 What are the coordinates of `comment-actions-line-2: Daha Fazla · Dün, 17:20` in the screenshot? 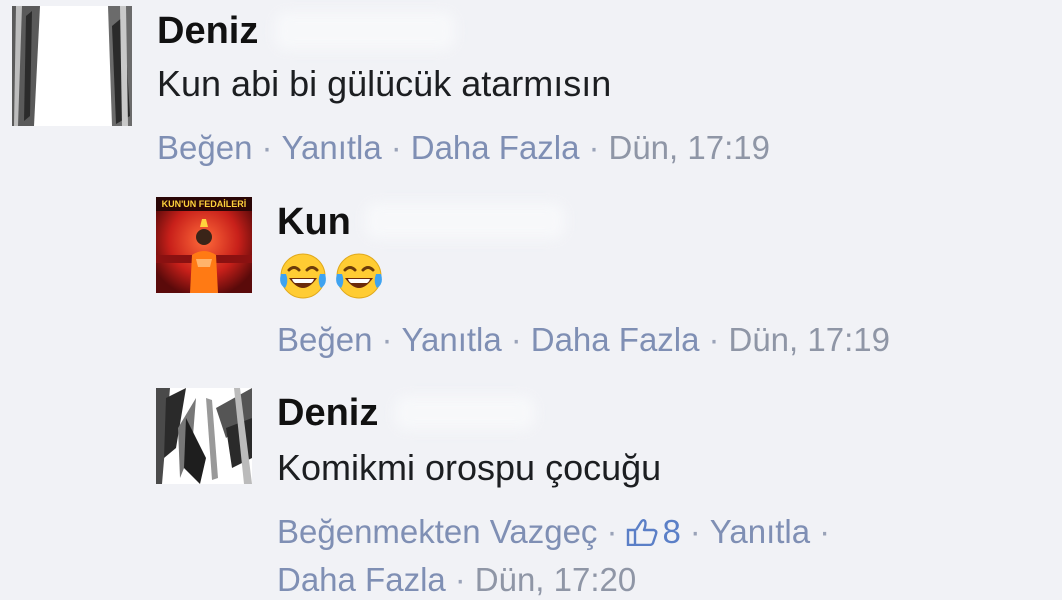 It's located at (456, 580).